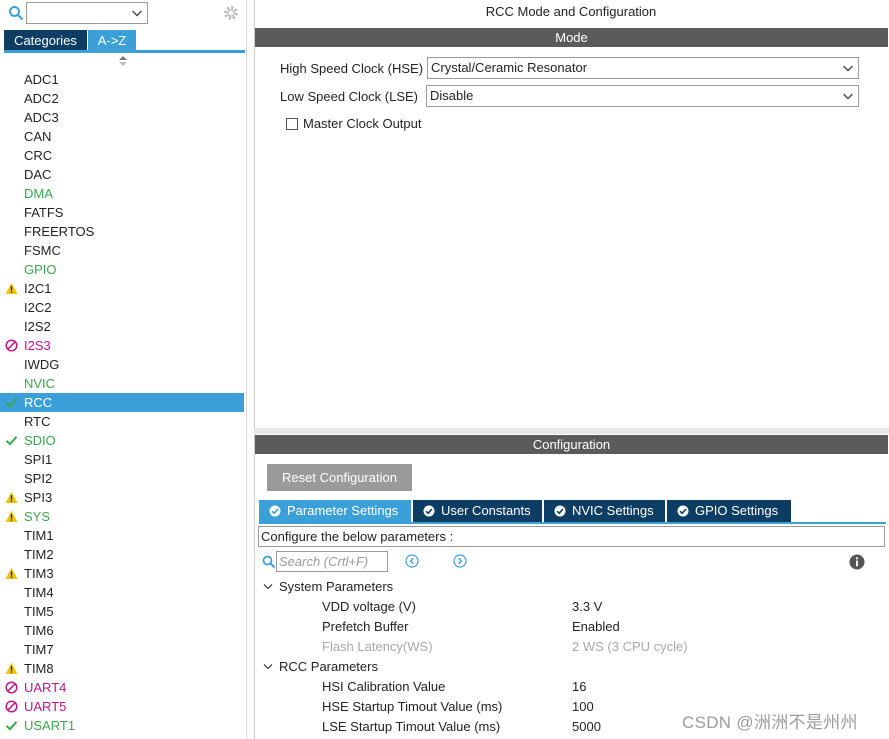 The image size is (889, 739). I want to click on peripheral-item-tim3: TIM3, so click(122, 573).